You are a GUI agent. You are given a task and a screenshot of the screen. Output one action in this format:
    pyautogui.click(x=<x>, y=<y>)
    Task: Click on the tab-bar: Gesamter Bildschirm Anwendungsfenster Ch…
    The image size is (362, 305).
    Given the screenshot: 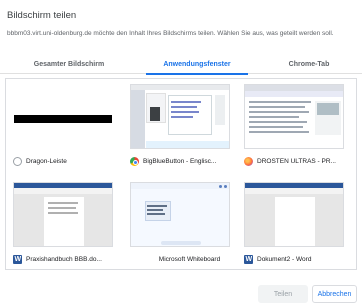 What is the action you would take?
    pyautogui.click(x=181, y=66)
    